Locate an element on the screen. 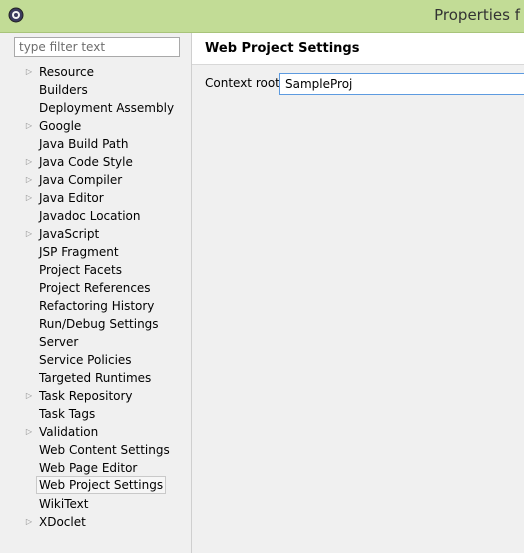  tree-item: Targeted Runtimes is located at coordinates (95, 378).